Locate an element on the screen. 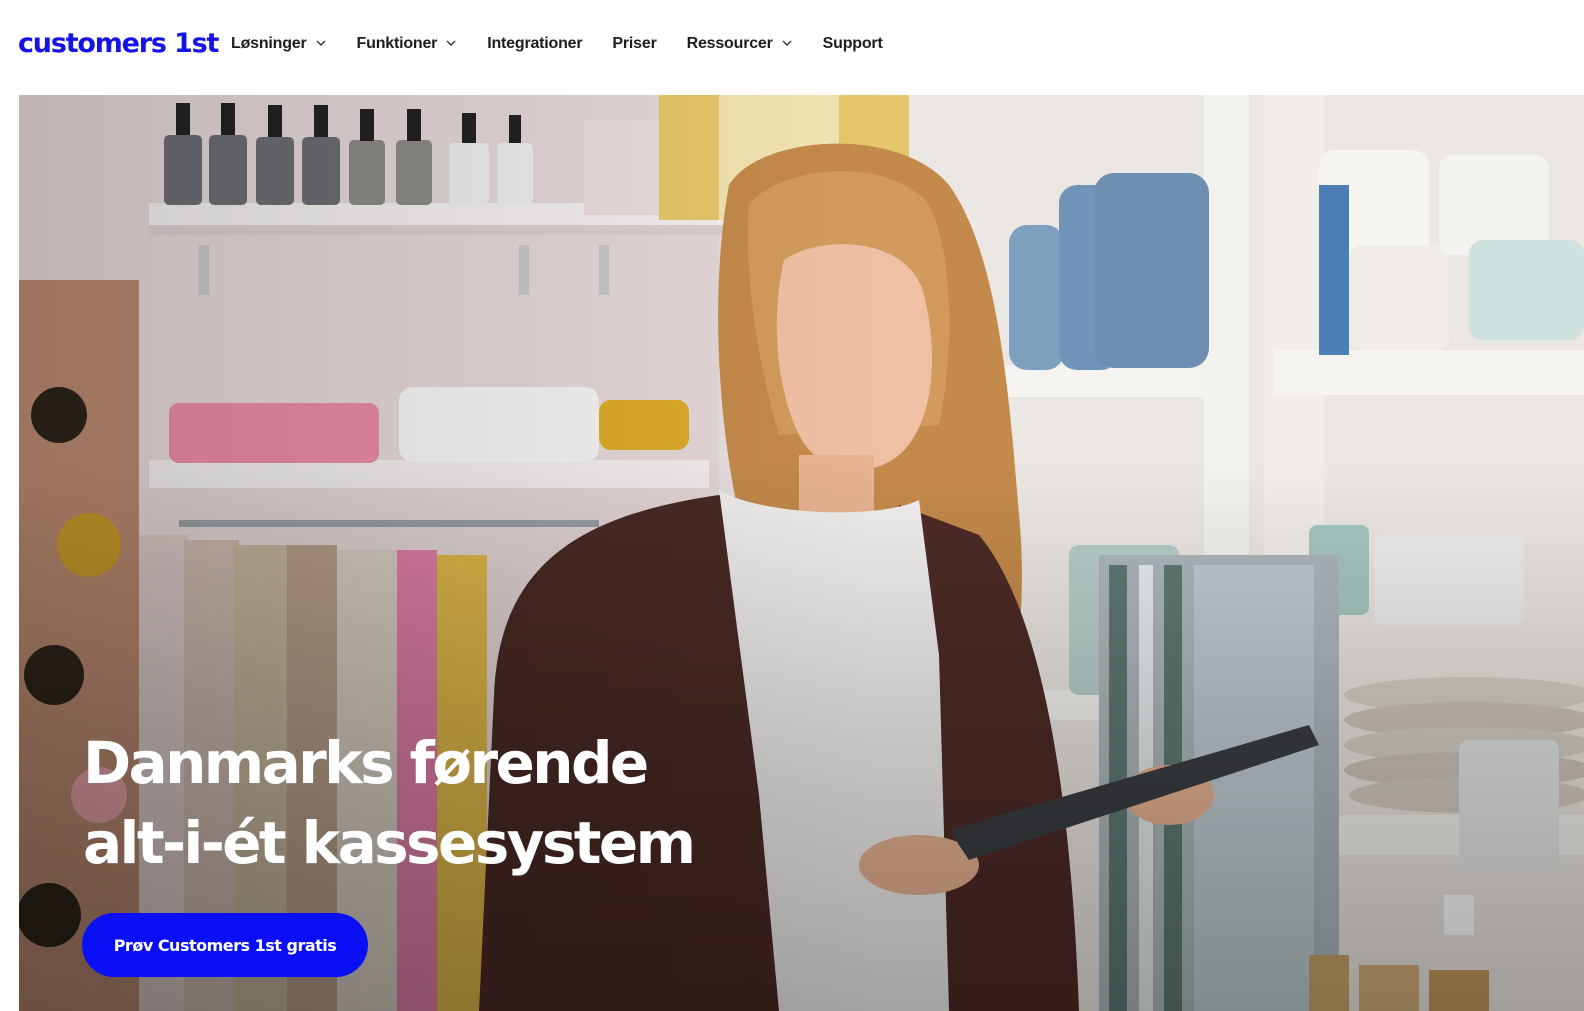 The width and height of the screenshot is (1584, 1011). nav-item-label: Funktioner is located at coordinates (397, 43).